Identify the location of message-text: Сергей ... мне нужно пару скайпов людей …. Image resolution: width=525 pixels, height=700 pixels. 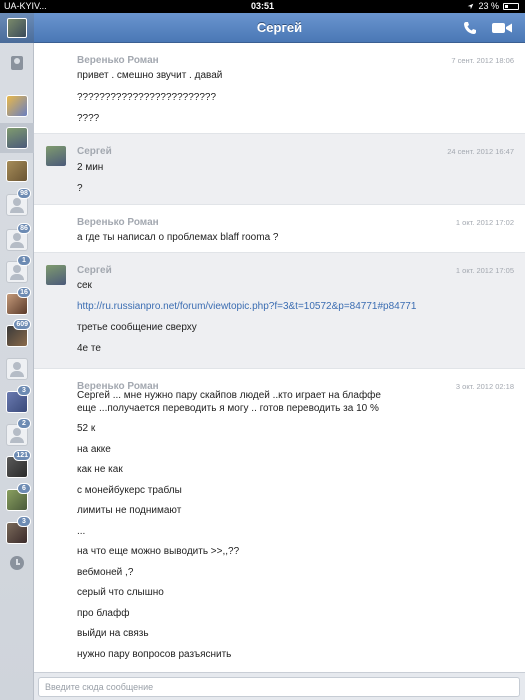
(229, 395).